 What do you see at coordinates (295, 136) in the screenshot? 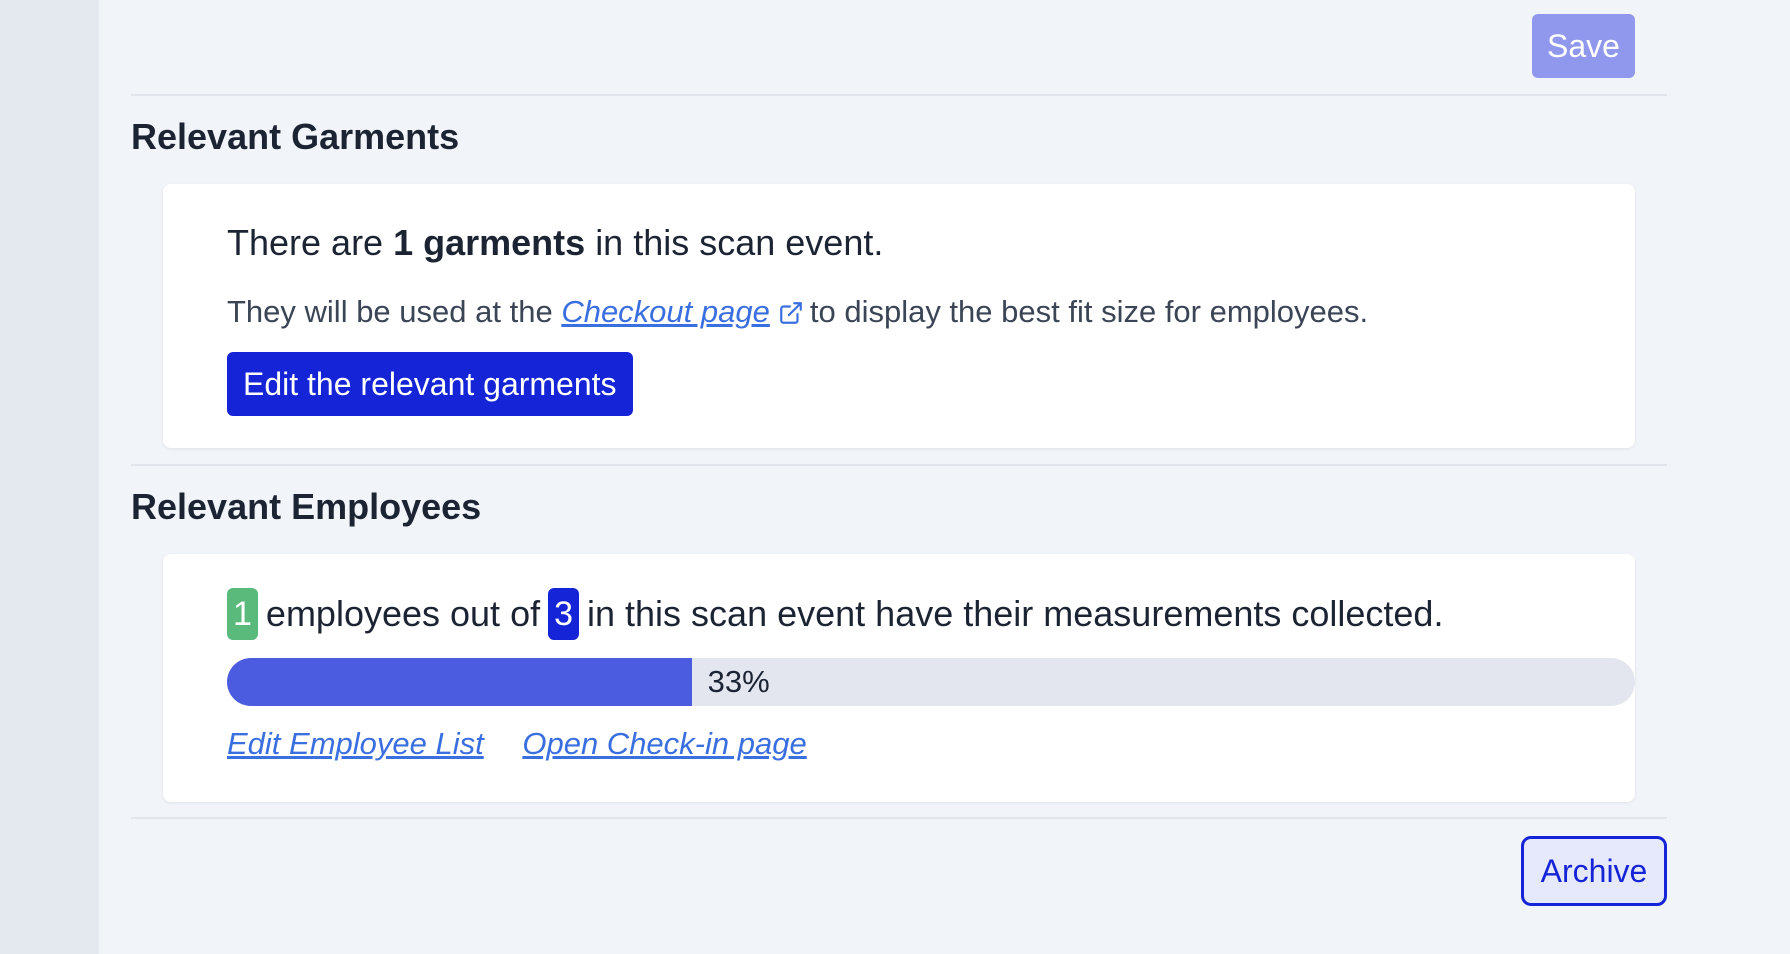
I see `garments-section-title: Relevant Garments` at bounding box center [295, 136].